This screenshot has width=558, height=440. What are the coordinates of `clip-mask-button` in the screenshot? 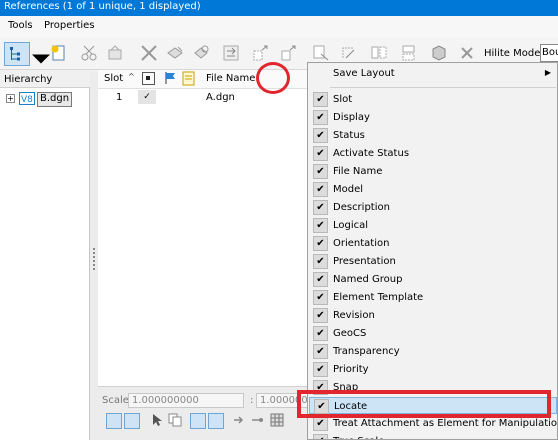 It's located at (175, 53).